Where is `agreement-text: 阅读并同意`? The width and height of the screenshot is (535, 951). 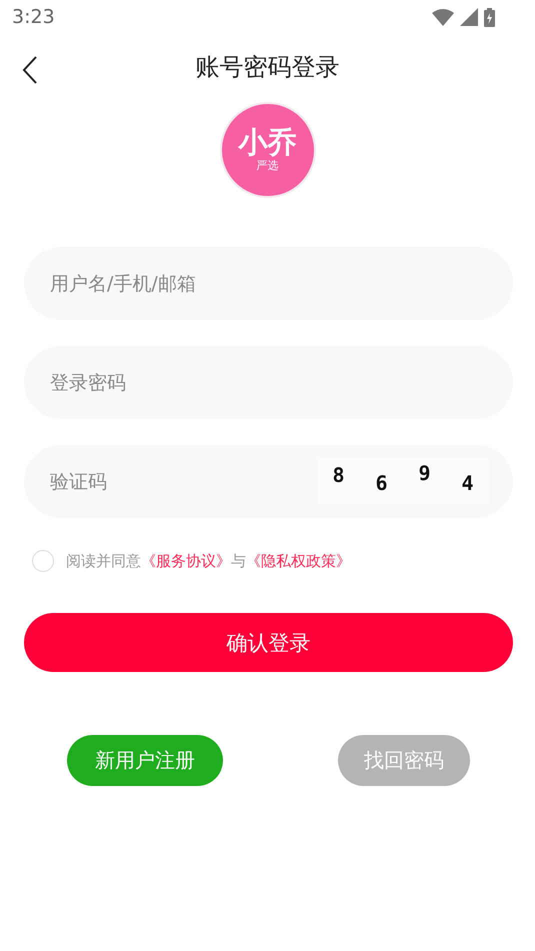
agreement-text: 阅读并同意 is located at coordinates (103, 561).